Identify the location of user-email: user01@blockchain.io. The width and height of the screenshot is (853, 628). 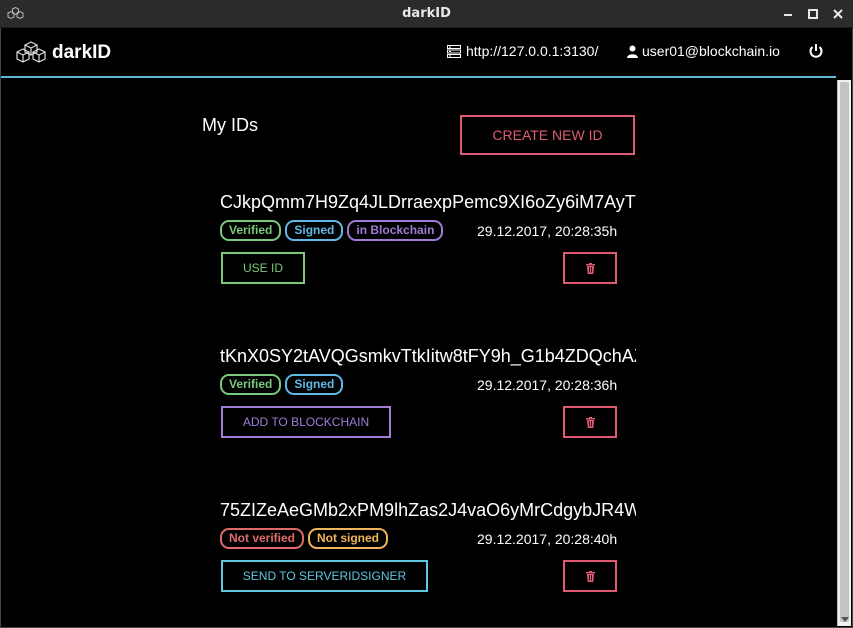
(711, 51).